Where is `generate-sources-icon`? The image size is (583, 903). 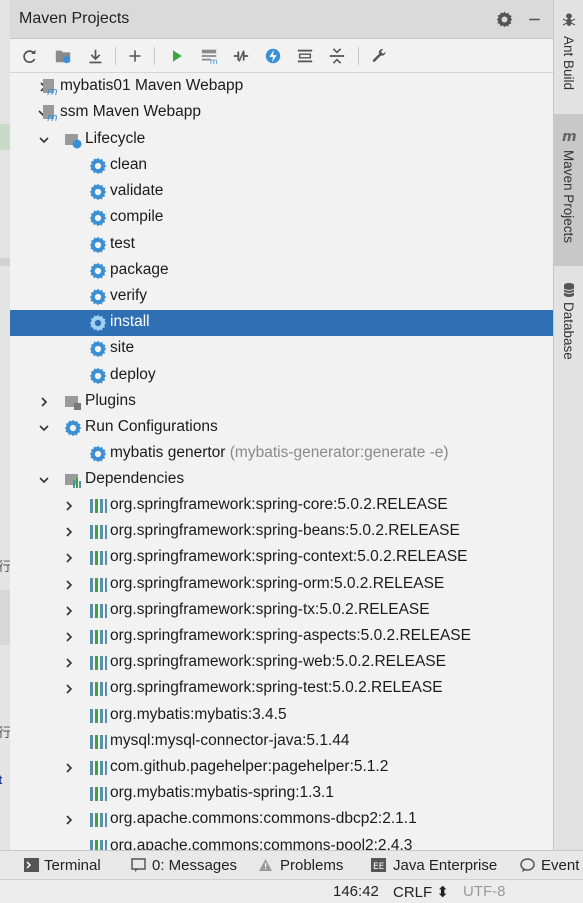
generate-sources-icon is located at coordinates (63, 56).